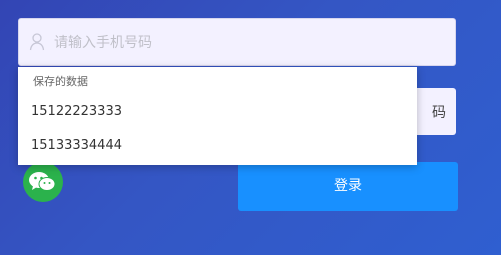 This screenshot has width=501, height=255. I want to click on phone-input, so click(249, 42).